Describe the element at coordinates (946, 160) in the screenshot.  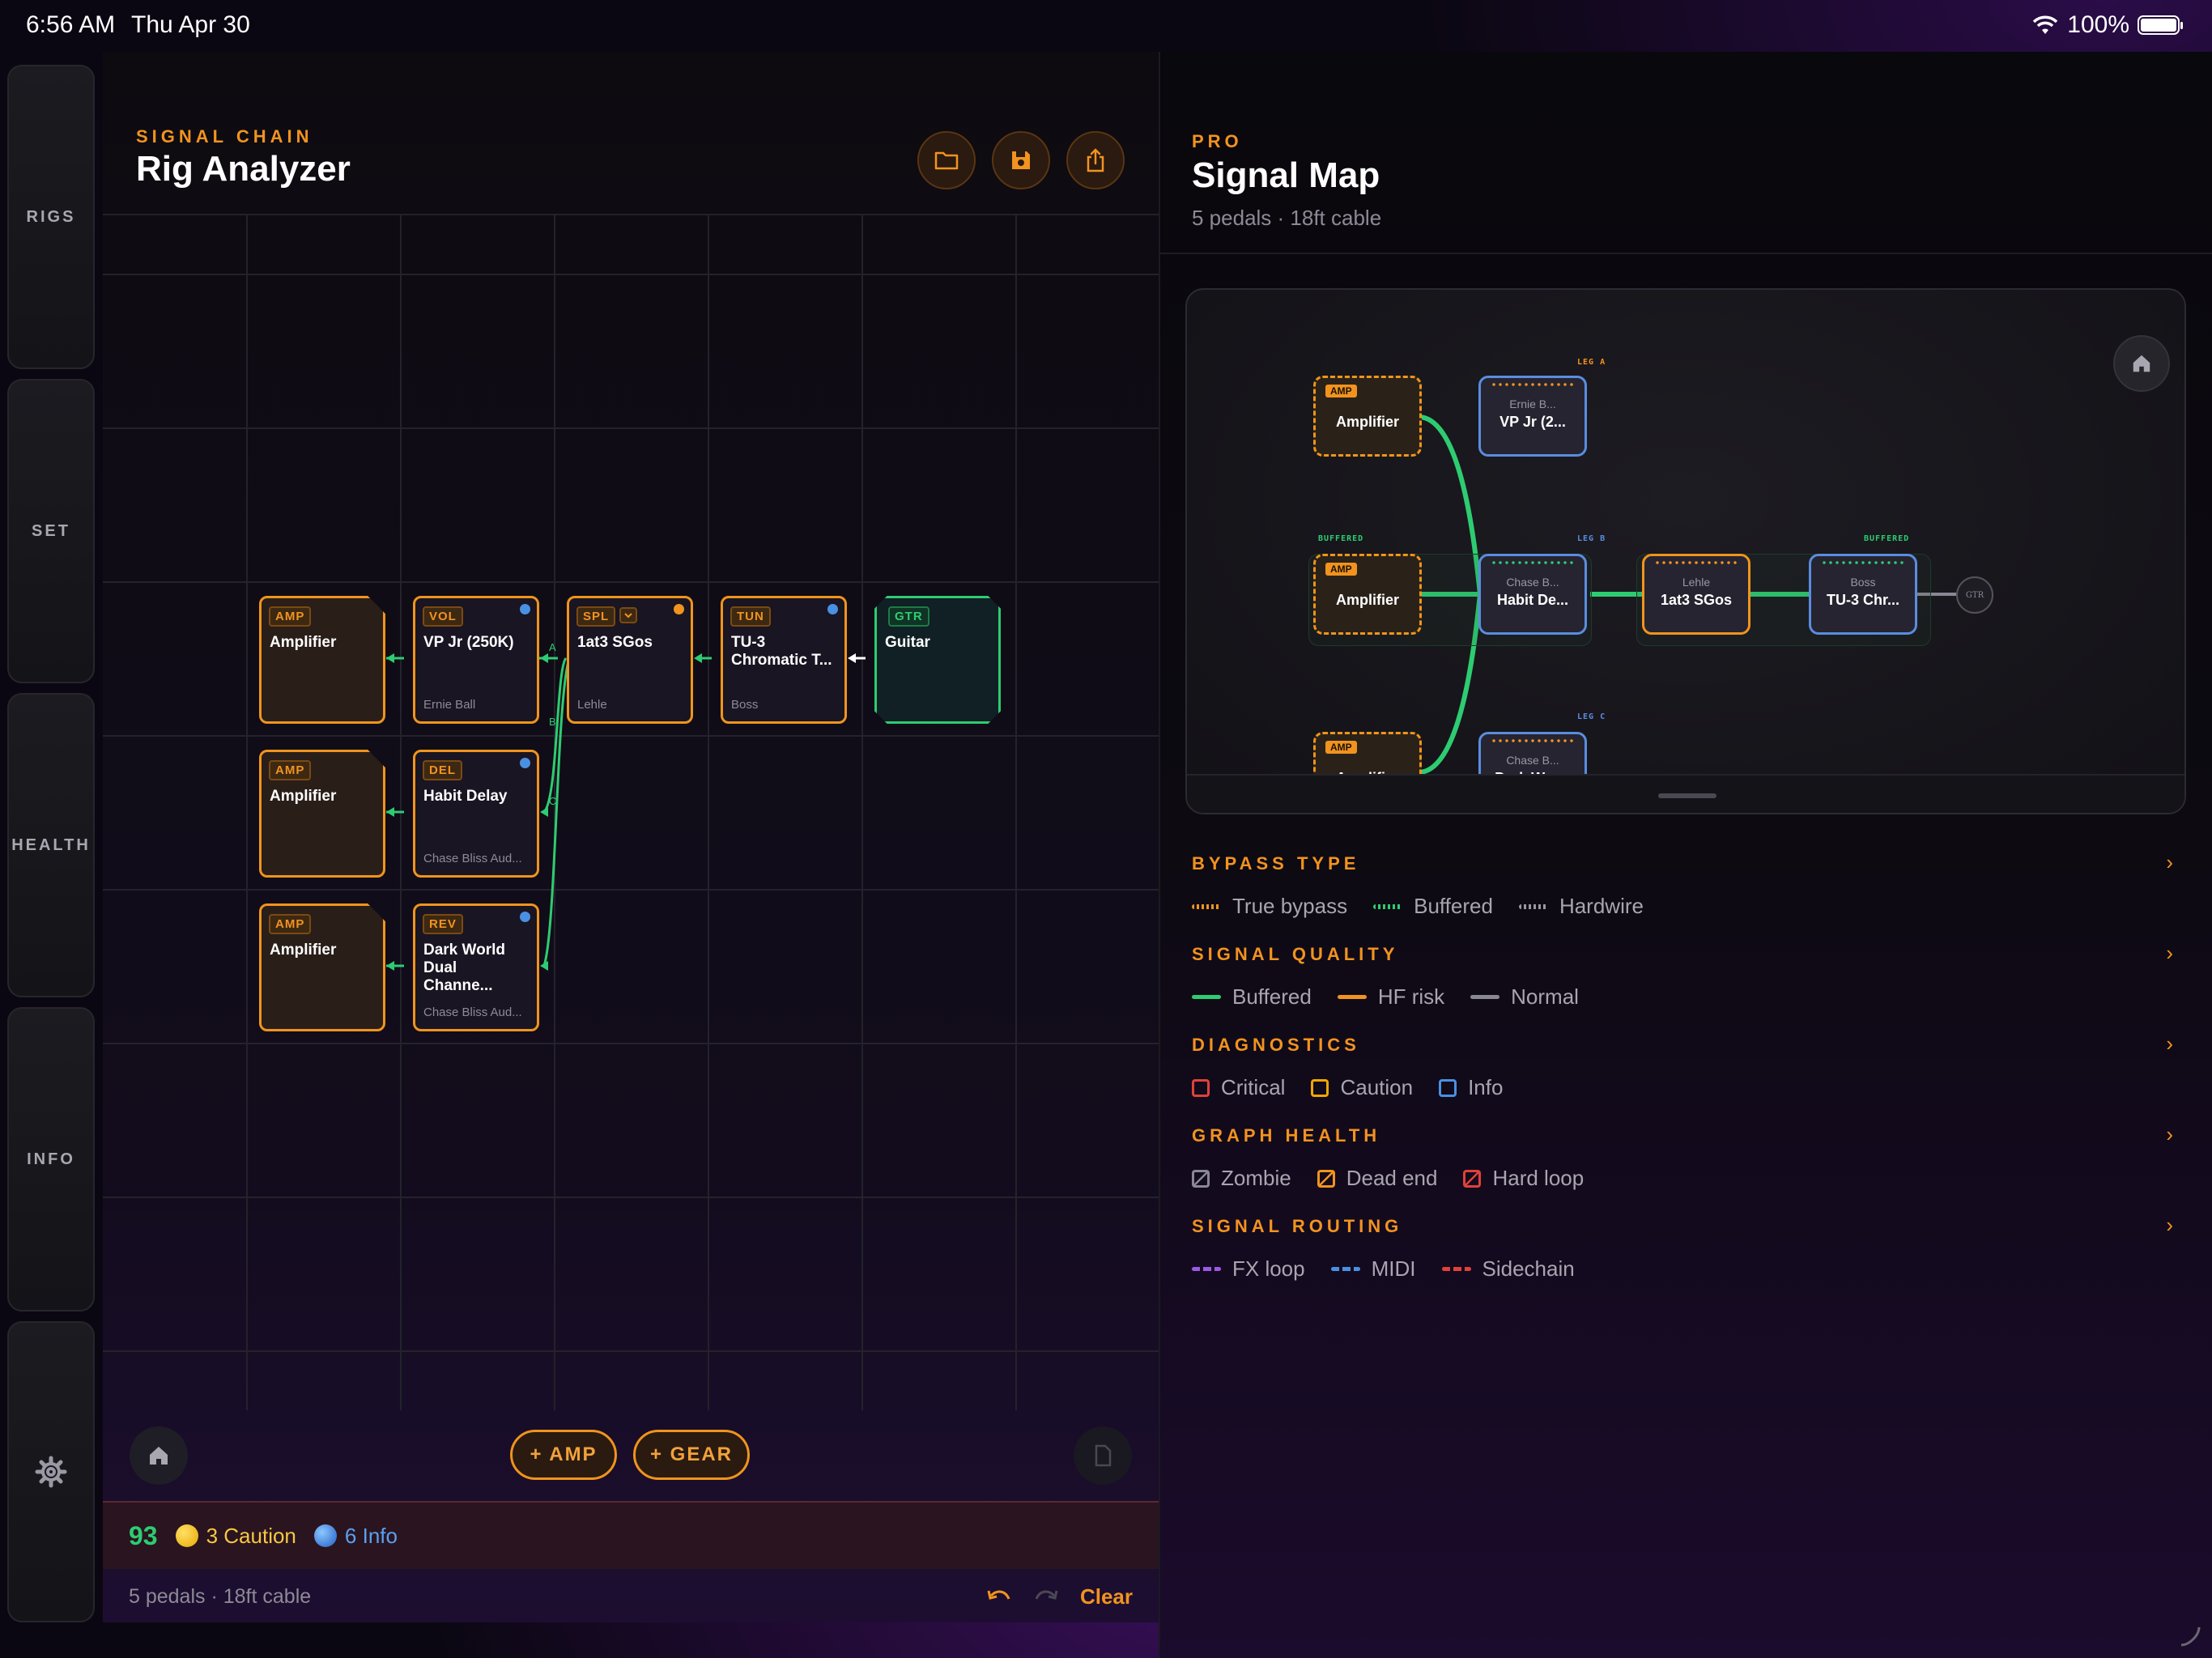
I see `open-button` at that location.